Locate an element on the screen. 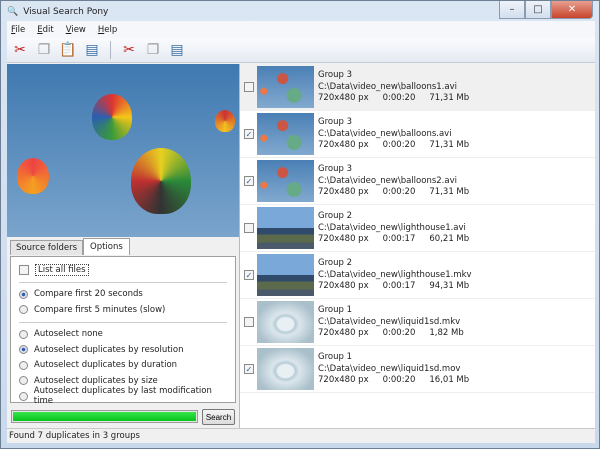 This screenshot has width=600, height=449. progress-bar is located at coordinates (104, 416).